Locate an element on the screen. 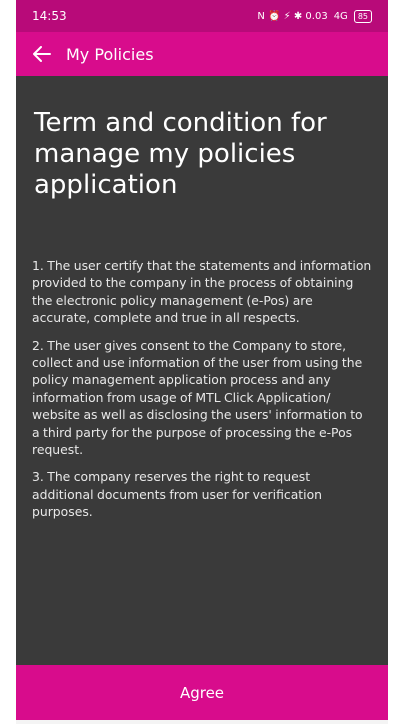 This screenshot has width=404, height=724. battery-icon: 85 is located at coordinates (362, 16).